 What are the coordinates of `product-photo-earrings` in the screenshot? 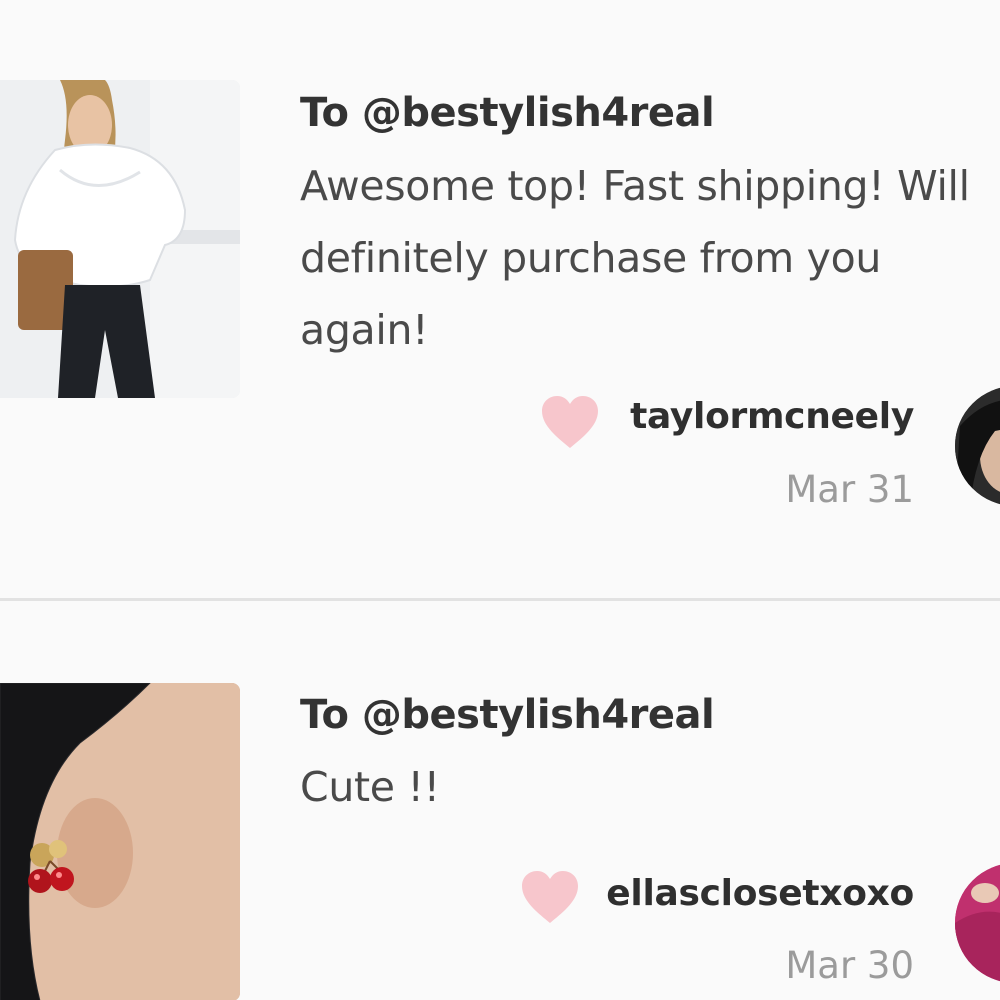 It's located at (120, 841).